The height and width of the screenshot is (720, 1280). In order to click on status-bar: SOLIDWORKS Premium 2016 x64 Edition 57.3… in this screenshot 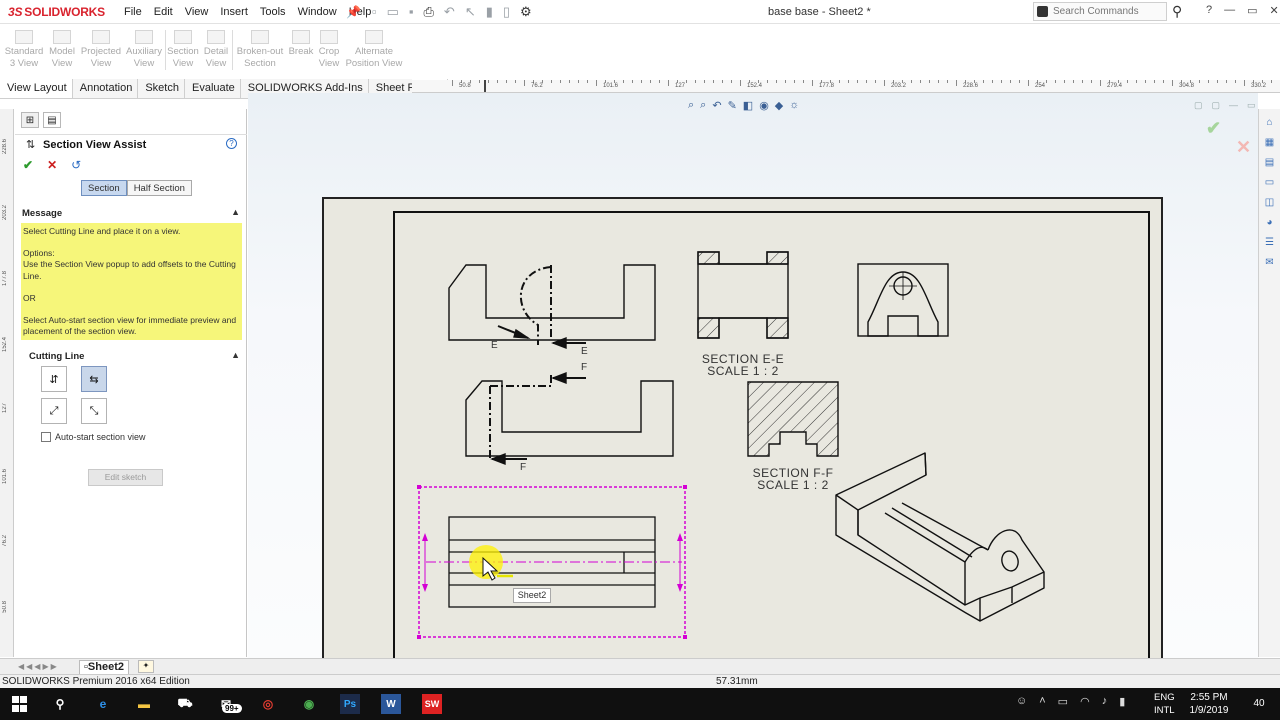, I will do `click(640, 681)`.